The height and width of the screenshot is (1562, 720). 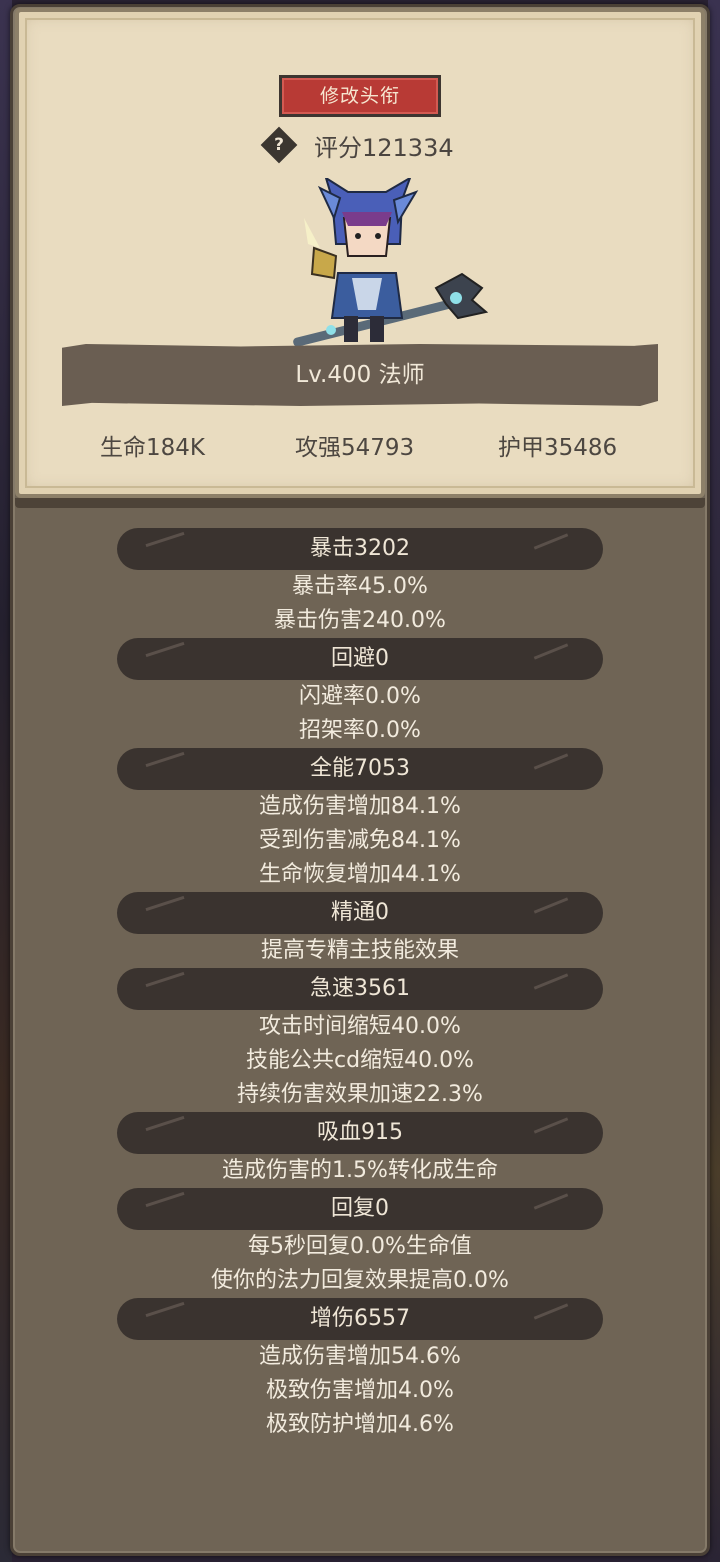 What do you see at coordinates (360, 1356) in the screenshot?
I see `stat-line: 造成伤害增加54.6%` at bounding box center [360, 1356].